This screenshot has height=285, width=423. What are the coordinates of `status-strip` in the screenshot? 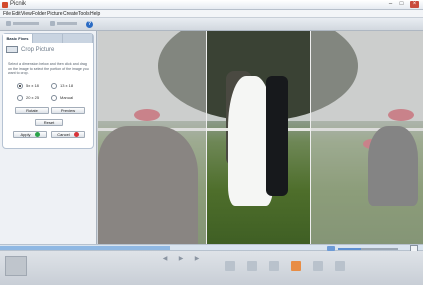 It's located at (211, 248).